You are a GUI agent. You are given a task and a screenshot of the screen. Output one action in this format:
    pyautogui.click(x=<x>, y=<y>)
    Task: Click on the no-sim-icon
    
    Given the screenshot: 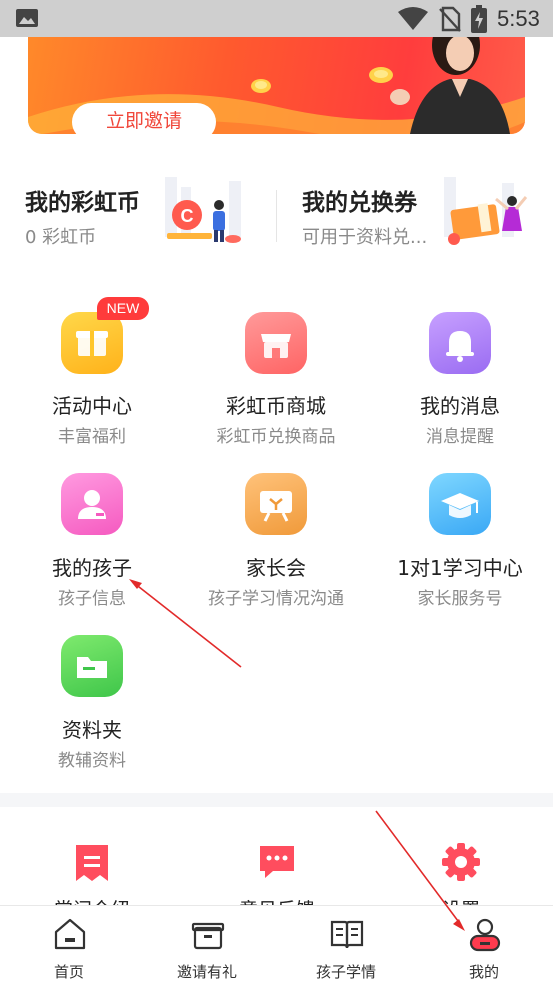 What is the action you would take?
    pyautogui.click(x=450, y=19)
    